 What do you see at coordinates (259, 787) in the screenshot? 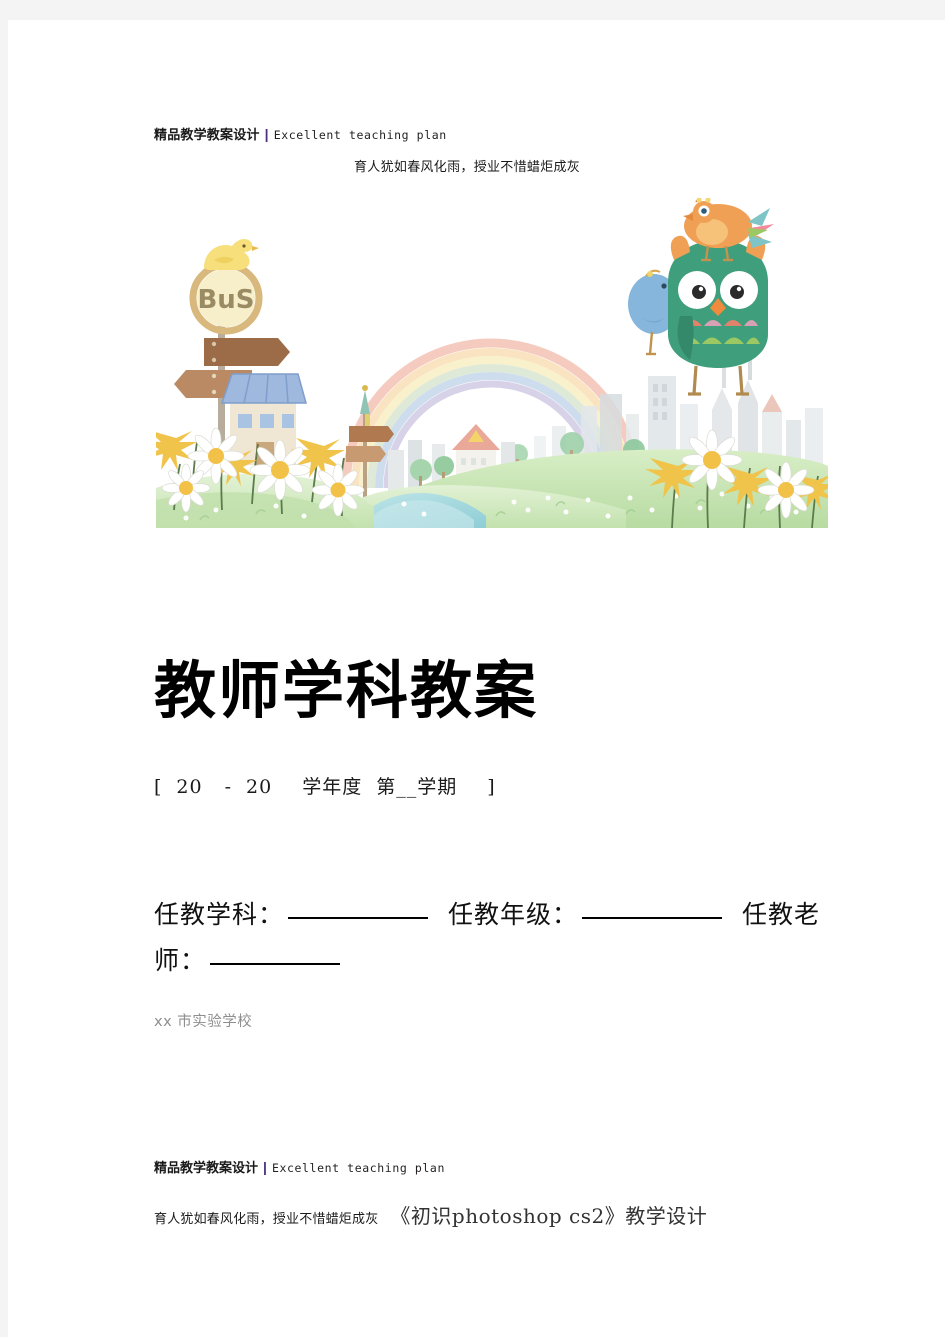
I see `year-end: 20` at bounding box center [259, 787].